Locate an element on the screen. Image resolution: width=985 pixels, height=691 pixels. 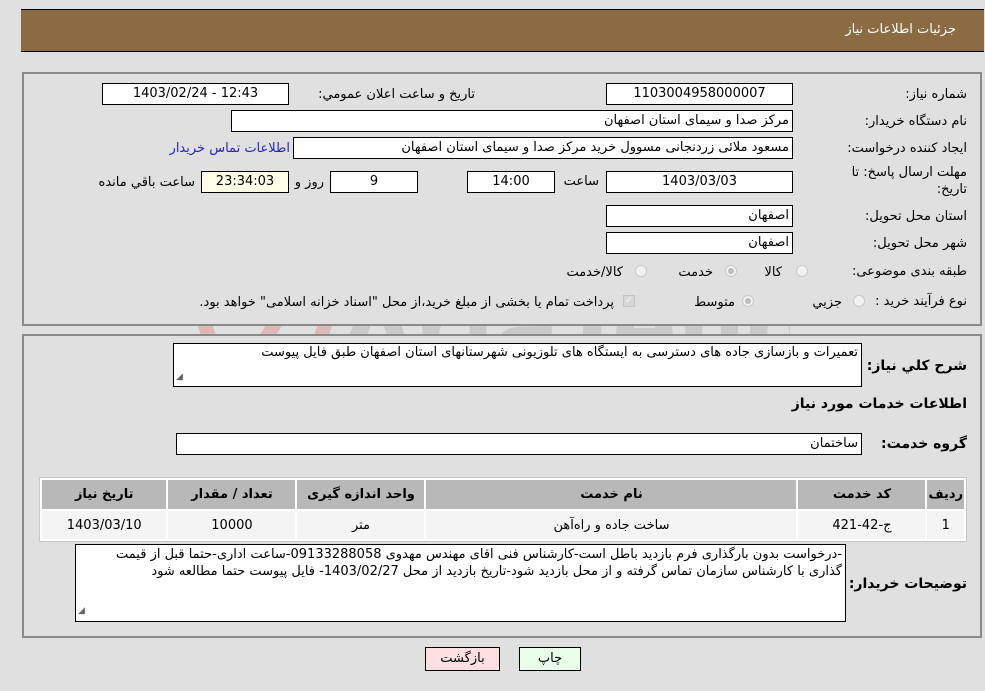
process-option-minor: جزيي is located at coordinates (827, 302).